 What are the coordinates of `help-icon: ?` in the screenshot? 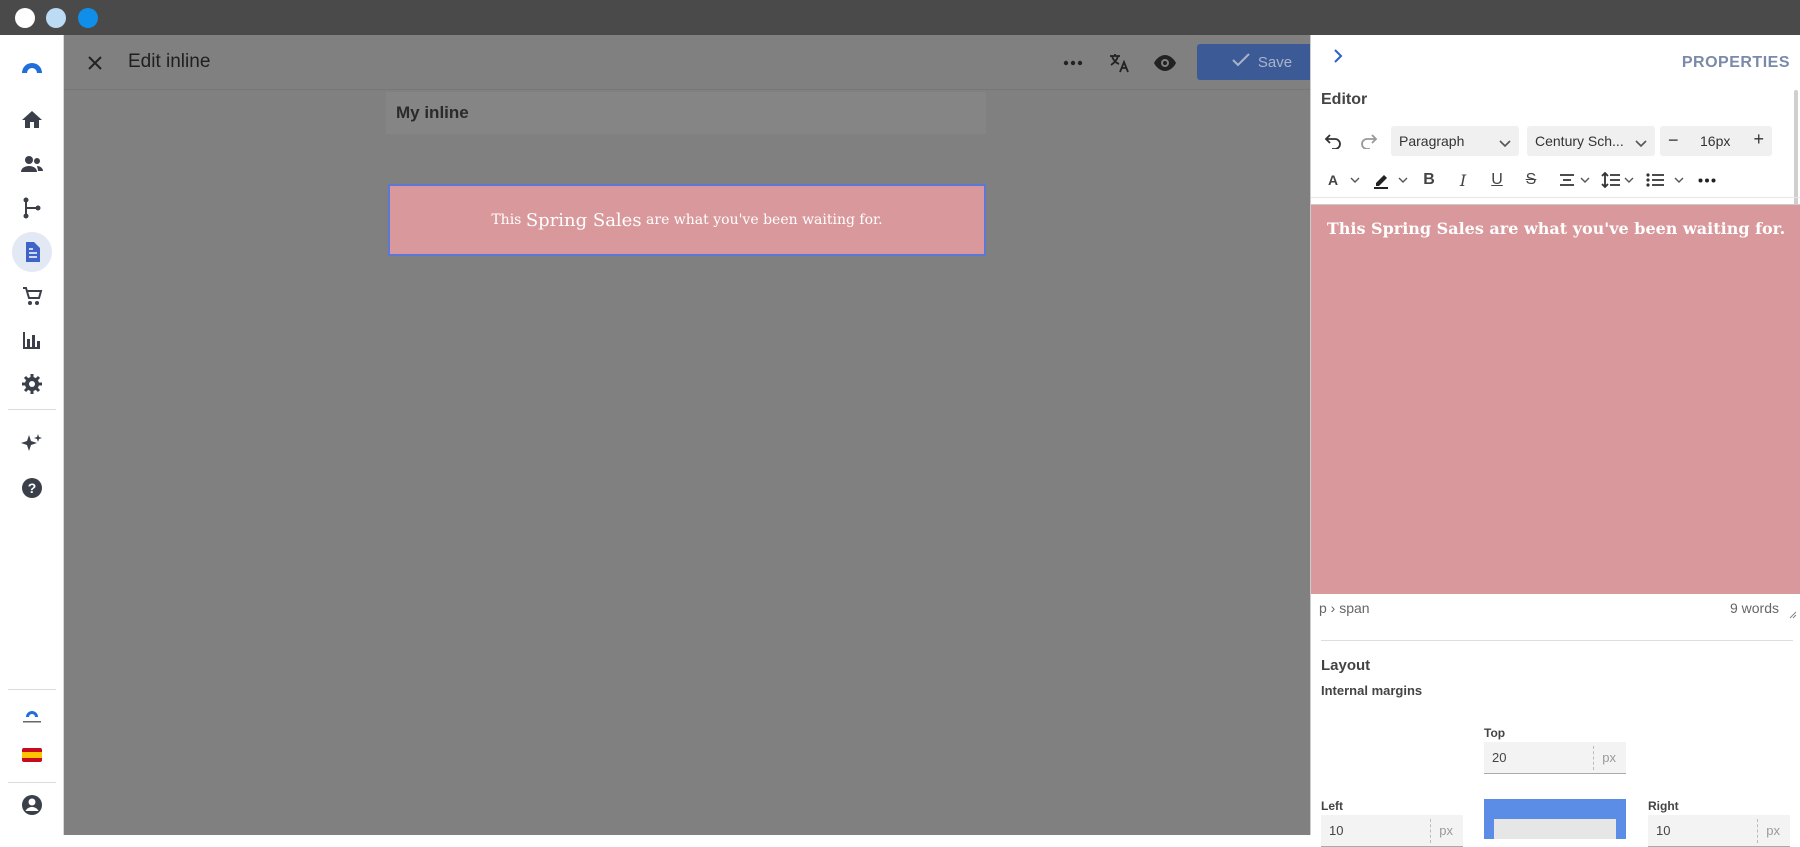 It's located at (32, 488).